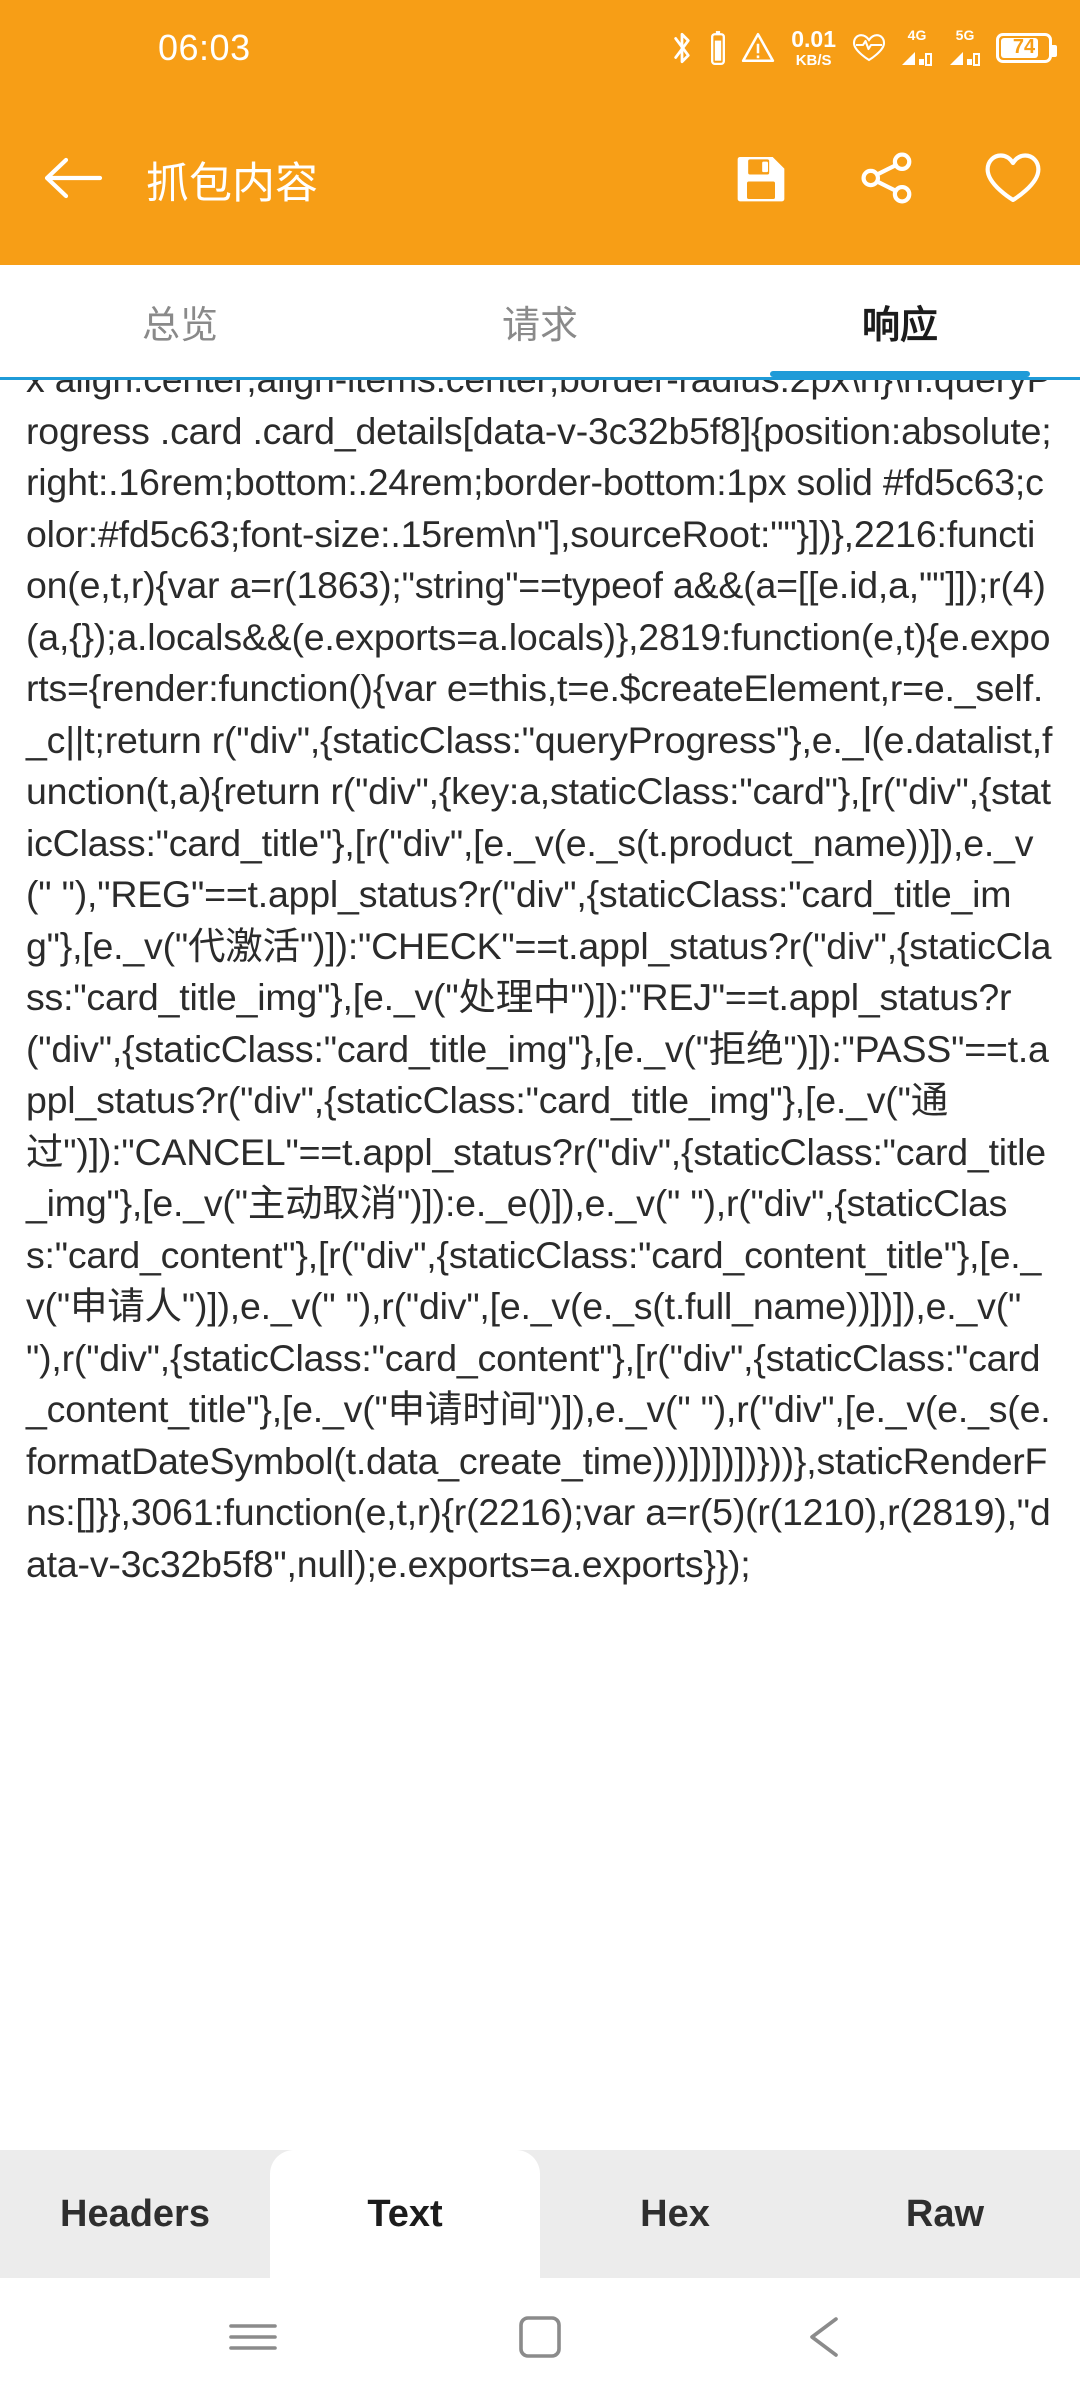  I want to click on share-button, so click(887, 180).